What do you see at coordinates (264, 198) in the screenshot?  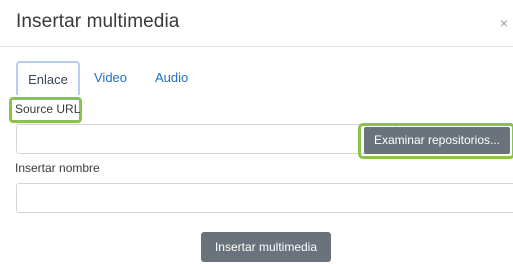 I see `media-name-input` at bounding box center [264, 198].